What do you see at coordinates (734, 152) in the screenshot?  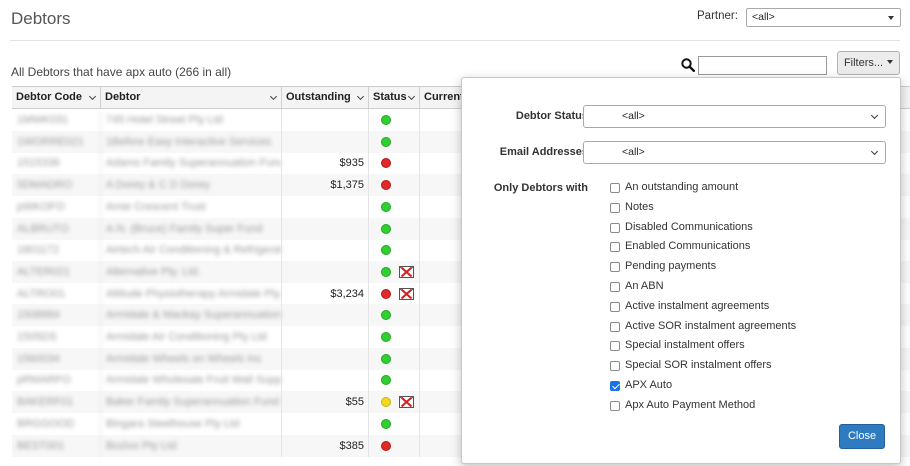 I see `email-addresses-select: <all>` at bounding box center [734, 152].